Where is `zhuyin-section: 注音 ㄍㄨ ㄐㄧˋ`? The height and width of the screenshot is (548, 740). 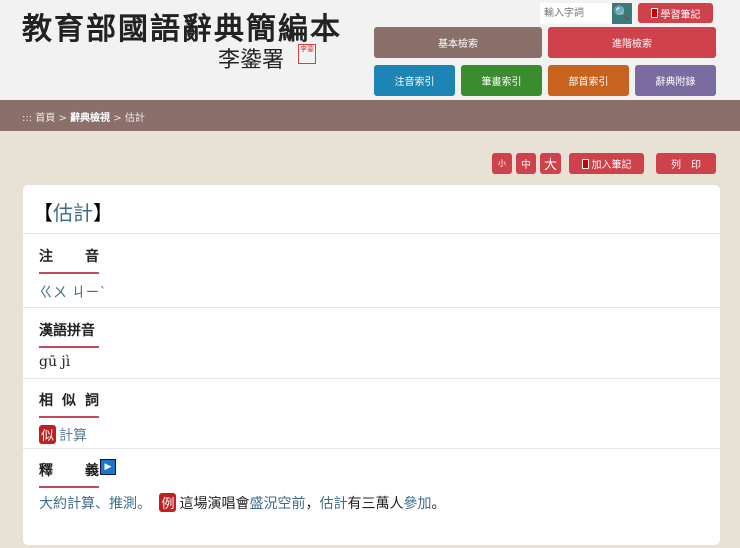 zhuyin-section: 注音 ㄍㄨ ㄐㄧˋ is located at coordinates (371, 270).